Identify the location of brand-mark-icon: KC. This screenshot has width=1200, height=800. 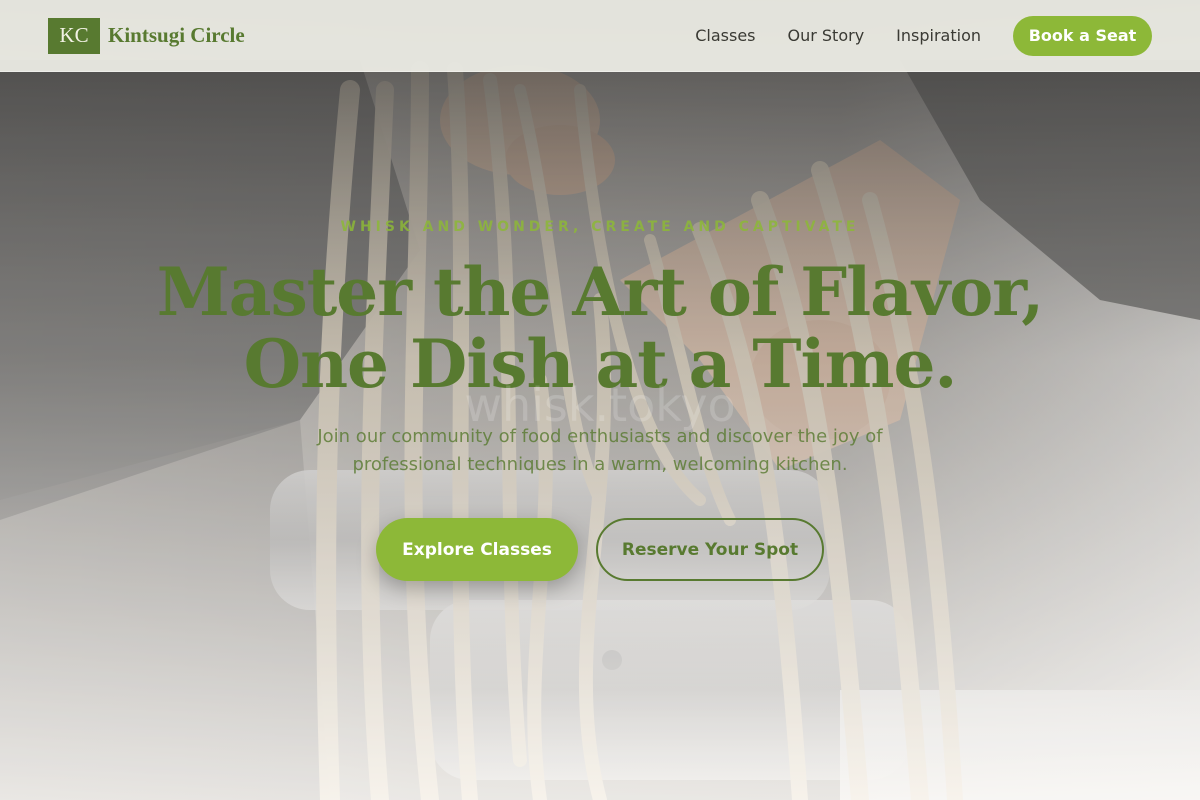
(74, 35).